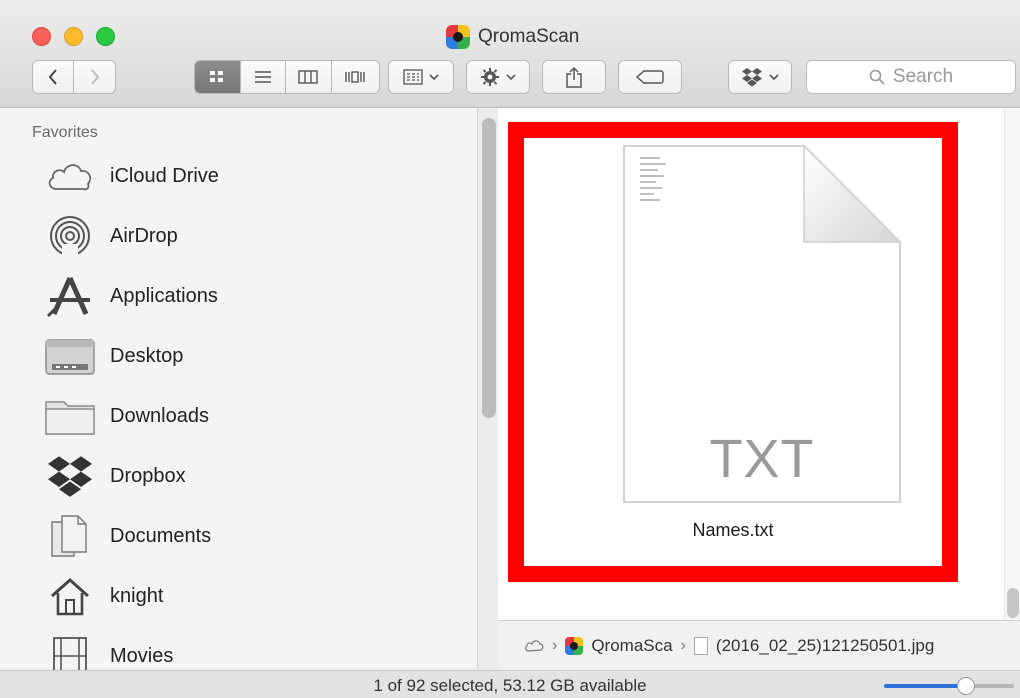 This screenshot has height=698, width=1020. Describe the element at coordinates (490, 77) in the screenshot. I see `gear-icon` at that location.